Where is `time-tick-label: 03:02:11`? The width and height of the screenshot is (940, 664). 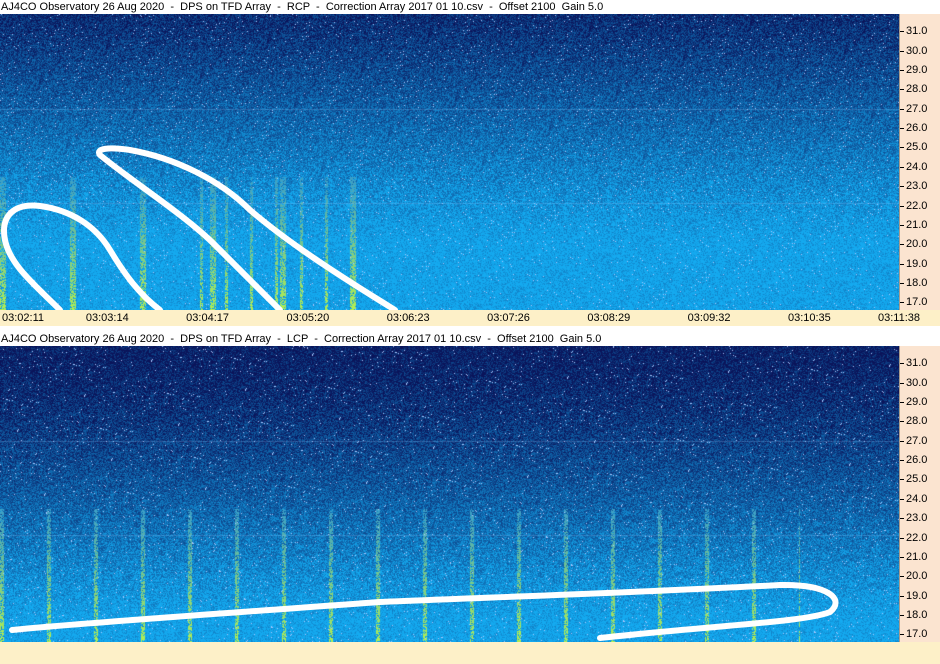 time-tick-label: 03:02:11 is located at coordinates (23, 318).